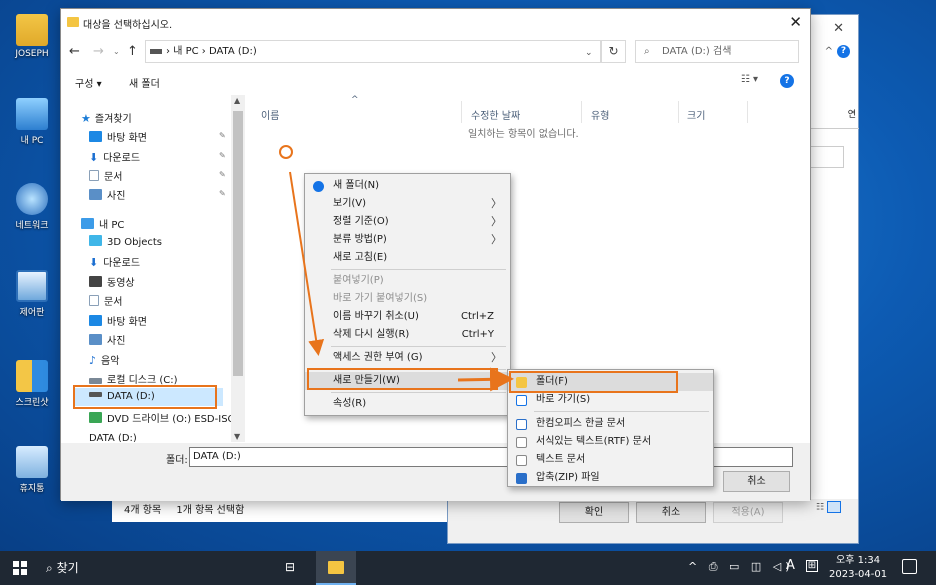  What do you see at coordinates (858, 560) in the screenshot?
I see `clock-time: 오후 1:34` at bounding box center [858, 560].